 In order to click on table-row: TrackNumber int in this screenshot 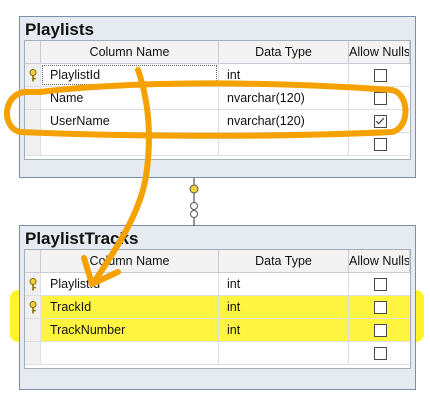, I will do `click(217, 330)`.